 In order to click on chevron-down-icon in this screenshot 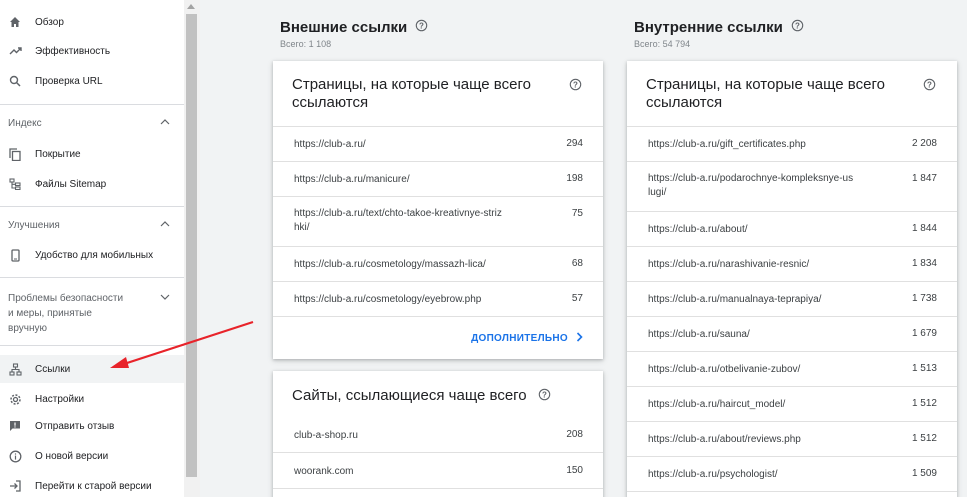, I will do `click(165, 298)`.